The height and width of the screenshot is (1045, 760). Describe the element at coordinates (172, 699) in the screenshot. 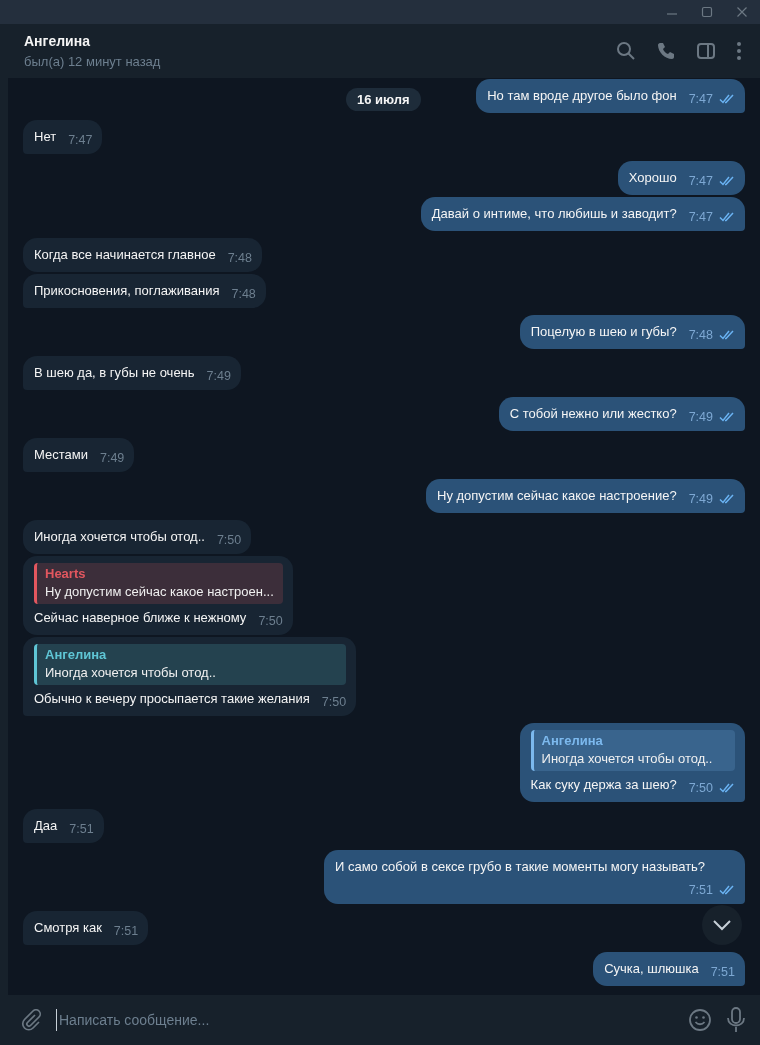

I see `message-text: Обычно к вечеру просыпается такие желания` at that location.